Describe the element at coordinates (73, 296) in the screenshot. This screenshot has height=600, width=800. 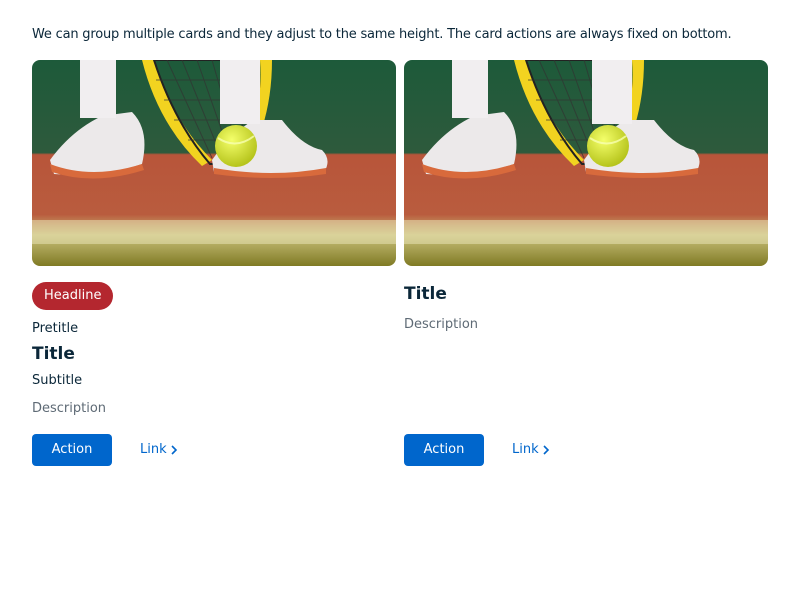
I see `headline-badge: Headline` at that location.